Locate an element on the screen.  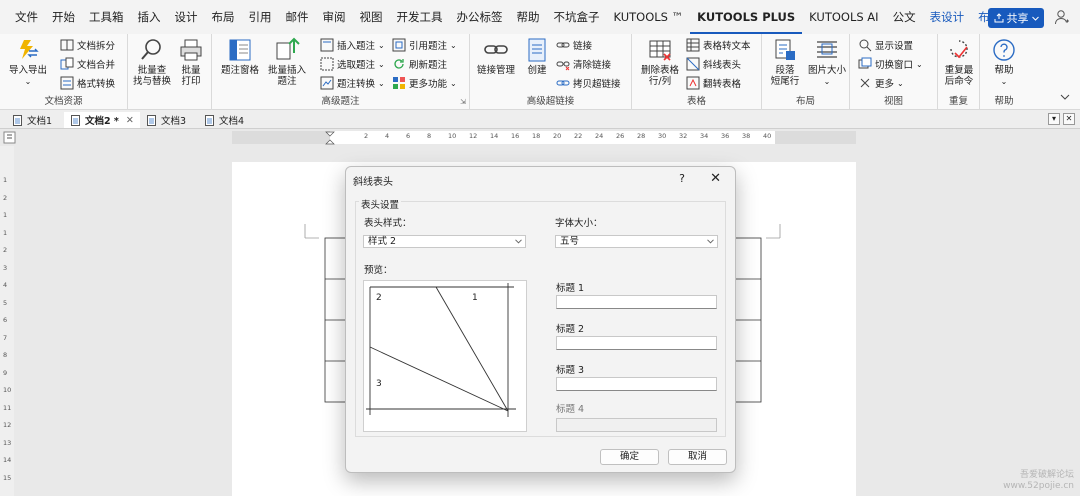
batch-find-replace-button: 批量查 找与替换 is located at coordinates (152, 62).